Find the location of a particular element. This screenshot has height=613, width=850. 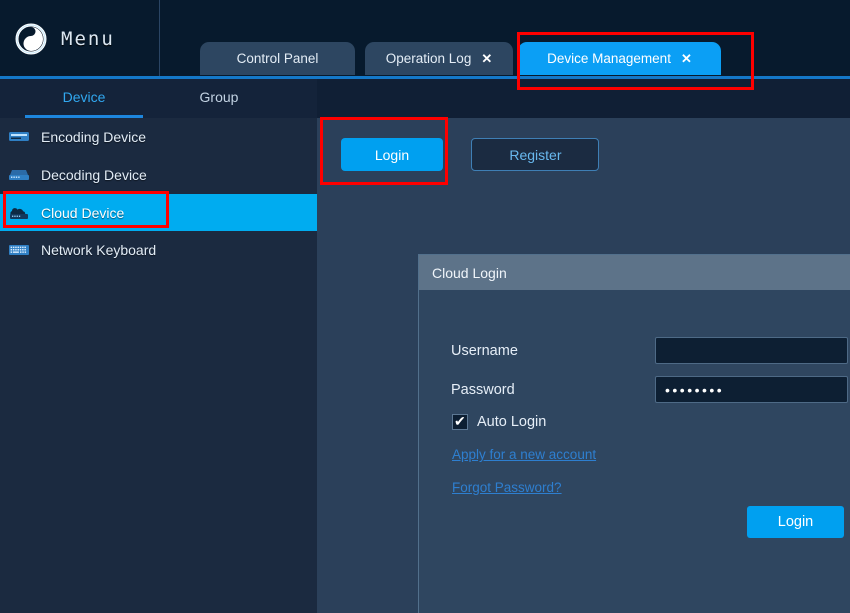

action-button-row: Login Register is located at coordinates (470, 154).